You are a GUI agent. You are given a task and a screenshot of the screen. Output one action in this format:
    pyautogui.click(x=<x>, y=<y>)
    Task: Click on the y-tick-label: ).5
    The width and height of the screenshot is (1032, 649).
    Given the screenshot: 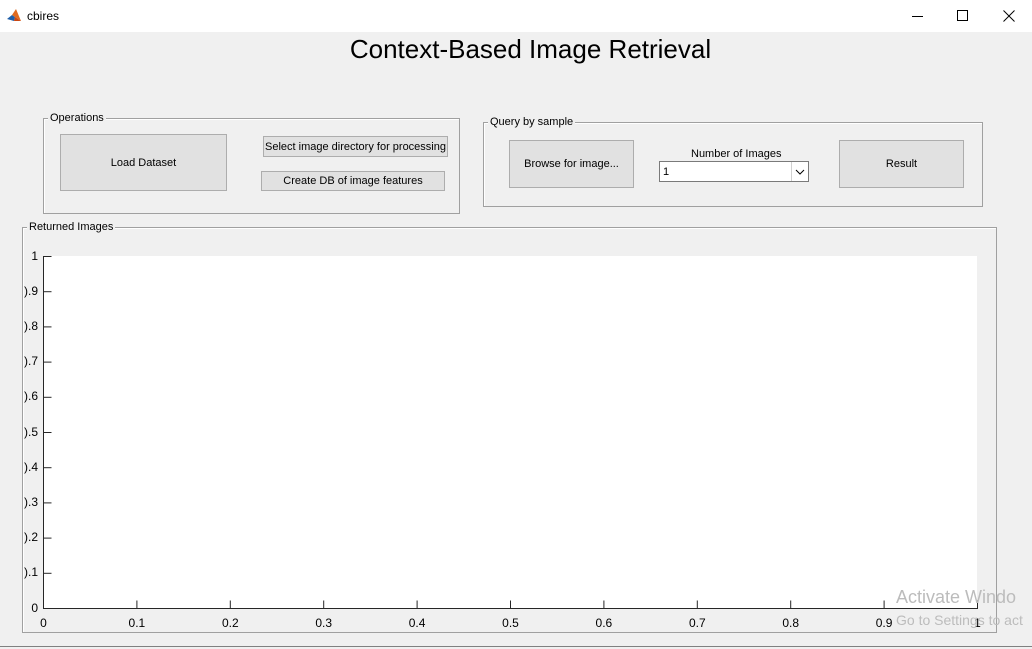 What is the action you would take?
    pyautogui.click(x=30, y=431)
    